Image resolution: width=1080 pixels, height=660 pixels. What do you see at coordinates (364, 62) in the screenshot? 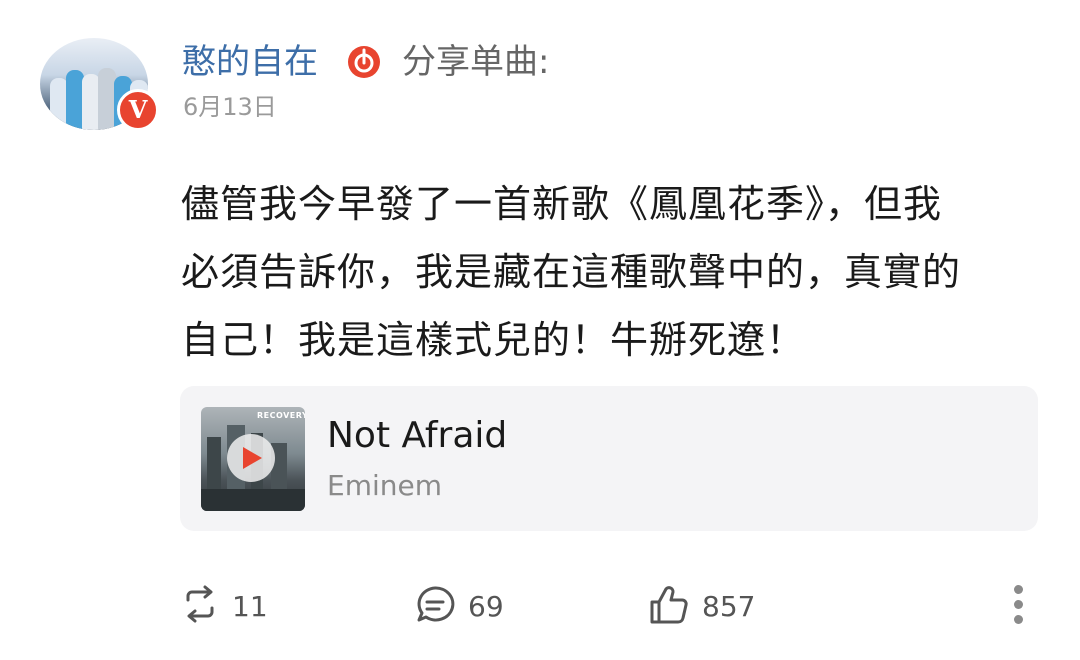
I see `music-note-icon` at bounding box center [364, 62].